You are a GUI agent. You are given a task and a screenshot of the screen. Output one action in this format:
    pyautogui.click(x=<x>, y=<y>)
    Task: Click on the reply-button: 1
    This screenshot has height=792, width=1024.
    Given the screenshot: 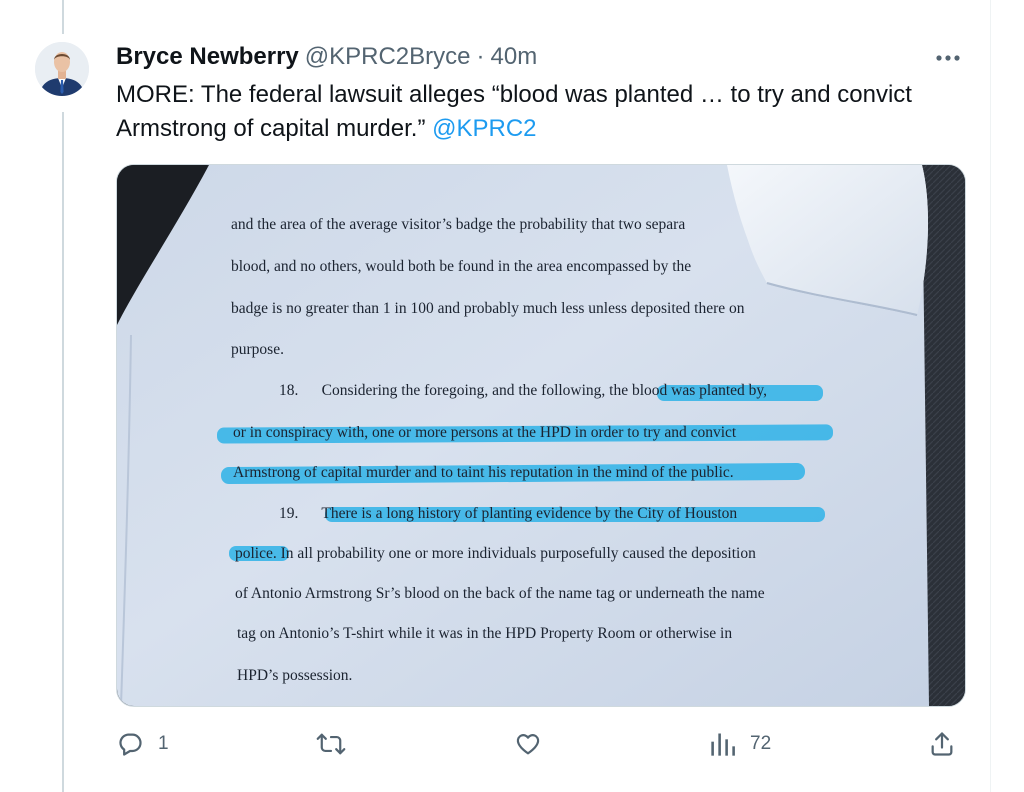 What is the action you would take?
    pyautogui.click(x=142, y=744)
    